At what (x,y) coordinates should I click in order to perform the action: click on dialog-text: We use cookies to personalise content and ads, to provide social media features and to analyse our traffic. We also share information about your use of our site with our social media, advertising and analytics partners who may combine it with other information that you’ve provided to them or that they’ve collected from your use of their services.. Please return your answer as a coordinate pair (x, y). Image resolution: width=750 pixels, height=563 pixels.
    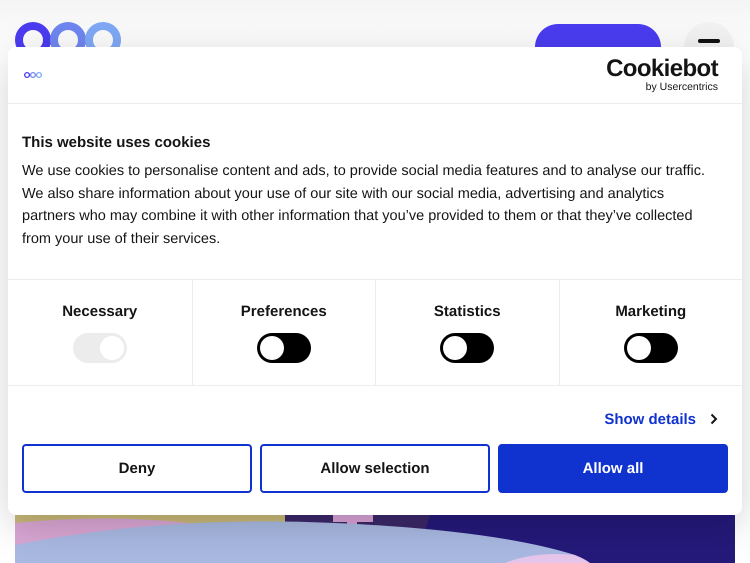
    Looking at the image, I should click on (364, 205).